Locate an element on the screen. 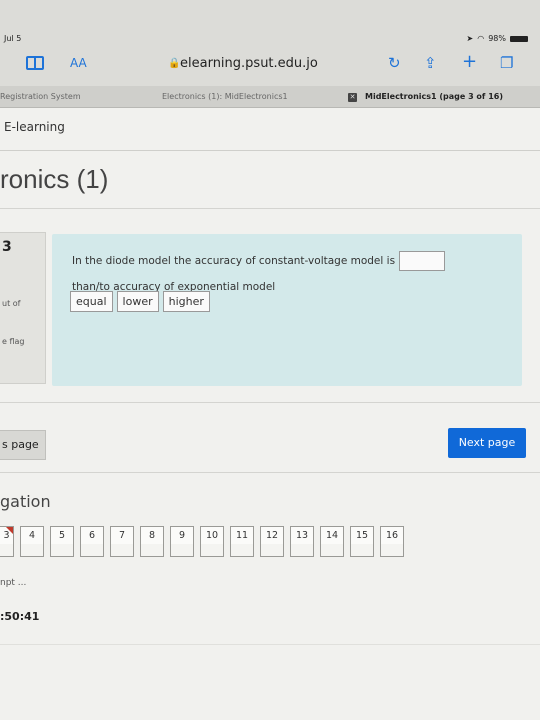  nav-question-12: 12 is located at coordinates (272, 541).